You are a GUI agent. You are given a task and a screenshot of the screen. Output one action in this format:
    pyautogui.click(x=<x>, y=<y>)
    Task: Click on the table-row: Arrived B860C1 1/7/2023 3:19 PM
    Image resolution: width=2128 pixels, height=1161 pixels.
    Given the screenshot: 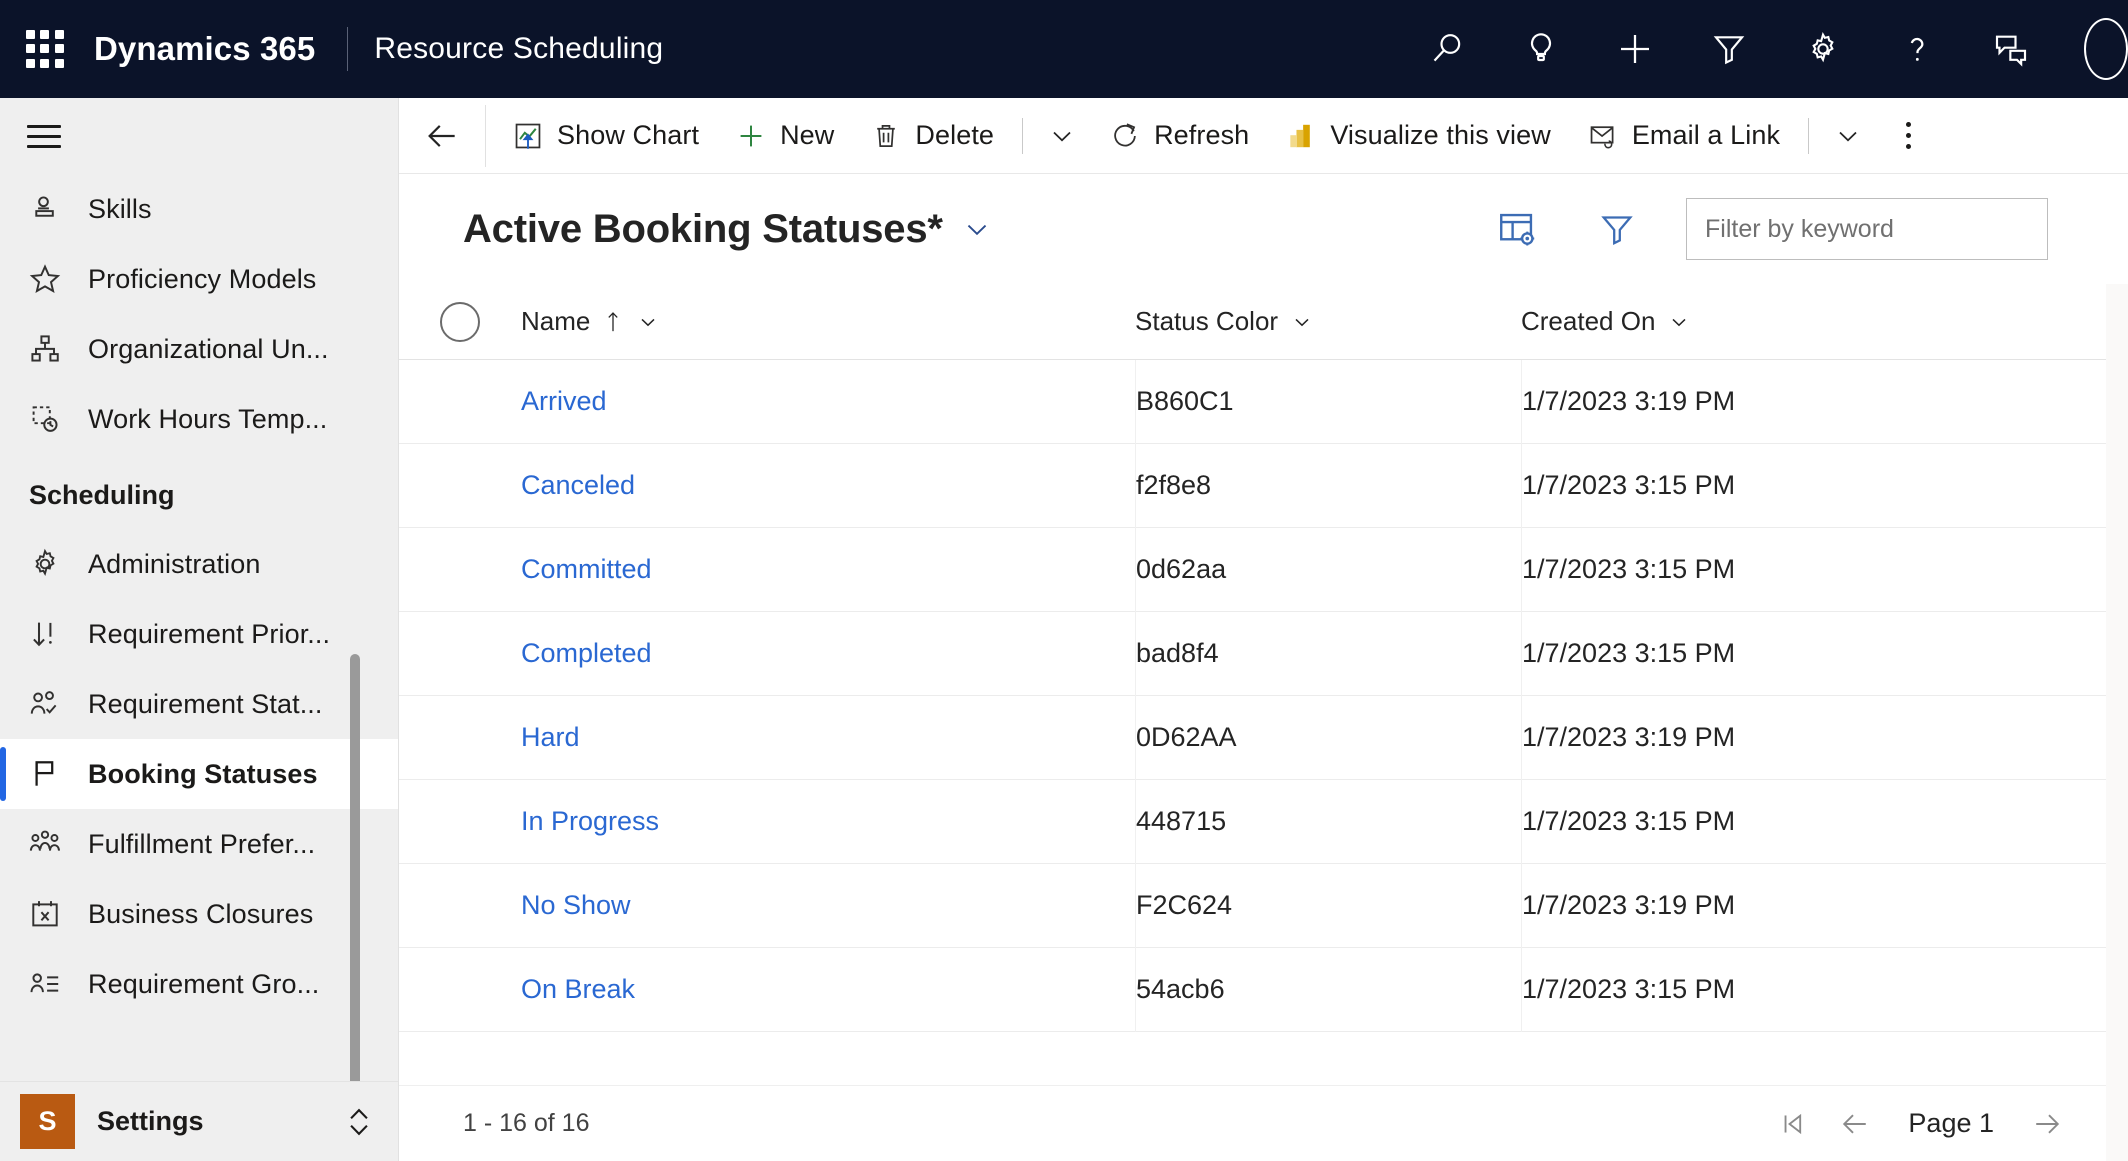 What is the action you would take?
    pyautogui.click(x=1263, y=402)
    